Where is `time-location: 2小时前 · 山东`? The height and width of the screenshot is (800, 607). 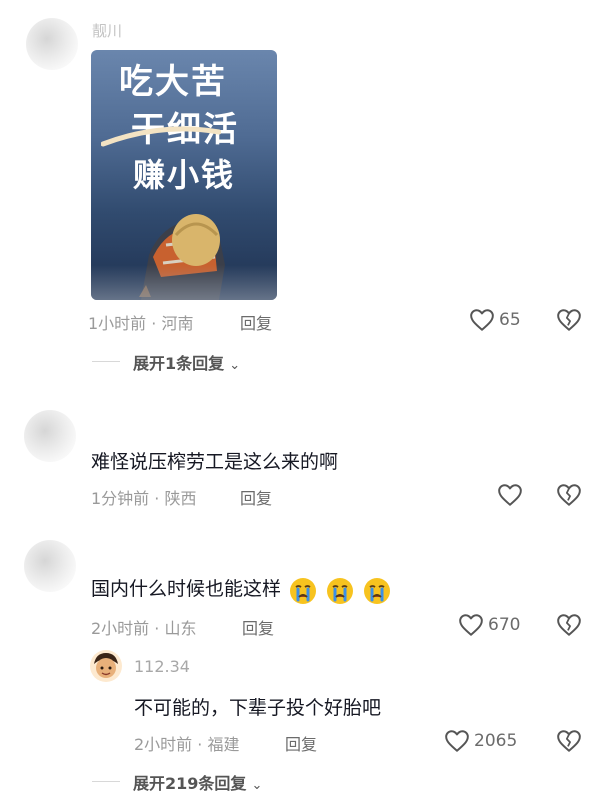
time-location: 2小时前 · 山东 is located at coordinates (144, 628).